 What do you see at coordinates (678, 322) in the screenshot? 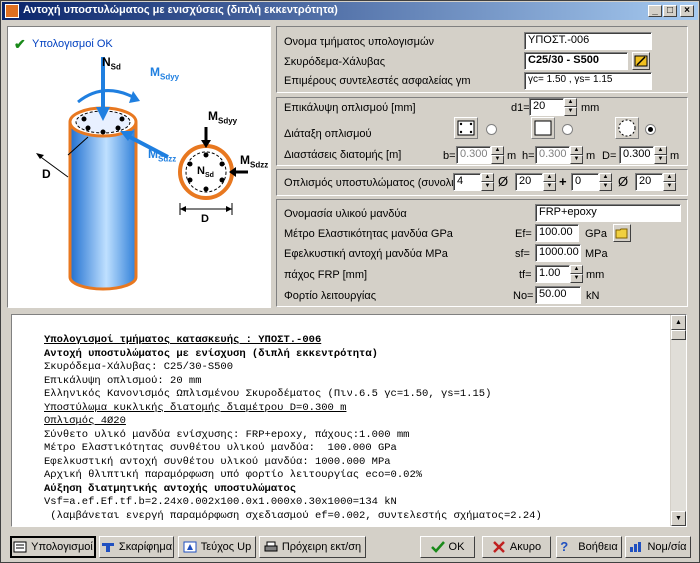
I see `scroll-up-arrow: ▲` at bounding box center [678, 322].